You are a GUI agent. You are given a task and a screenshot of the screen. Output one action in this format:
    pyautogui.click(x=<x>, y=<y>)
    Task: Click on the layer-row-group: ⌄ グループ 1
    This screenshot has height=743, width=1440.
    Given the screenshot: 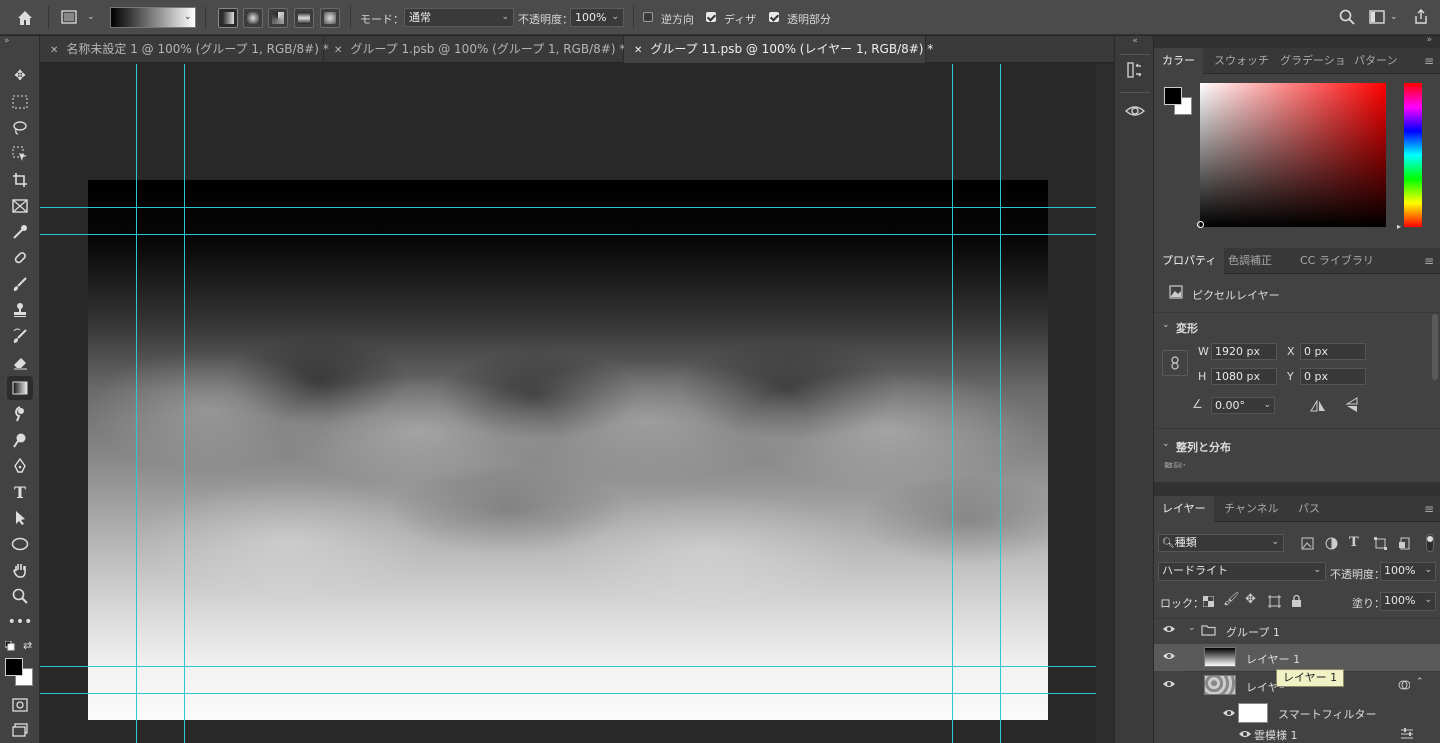 What is the action you would take?
    pyautogui.click(x=1297, y=630)
    